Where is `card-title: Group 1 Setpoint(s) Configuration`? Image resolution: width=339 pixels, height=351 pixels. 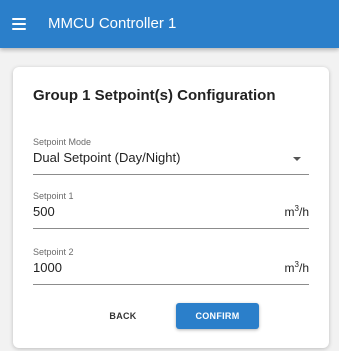
card-title: Group 1 Setpoint(s) Configuration is located at coordinates (154, 95).